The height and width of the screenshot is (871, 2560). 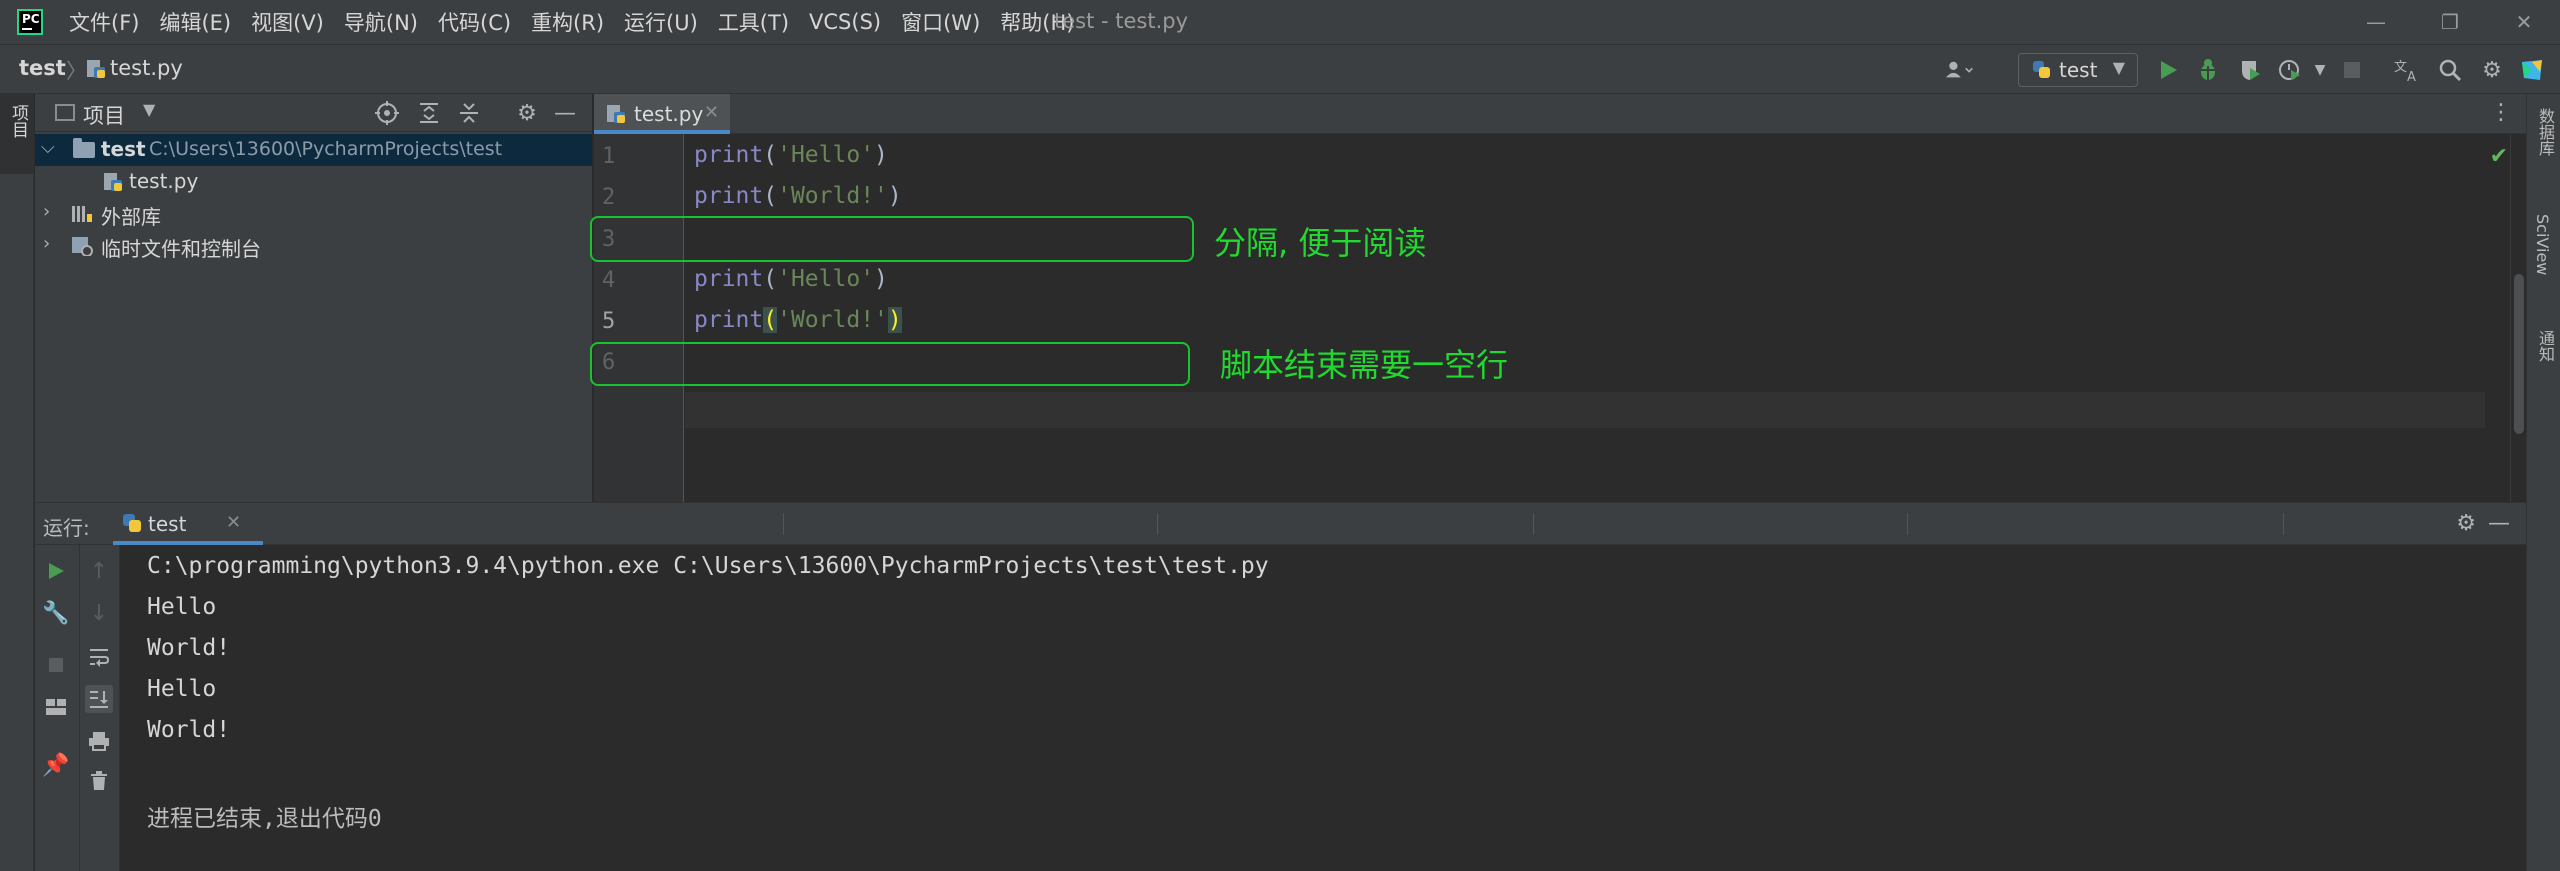 What do you see at coordinates (2250, 70) in the screenshot?
I see `coverage-icon` at bounding box center [2250, 70].